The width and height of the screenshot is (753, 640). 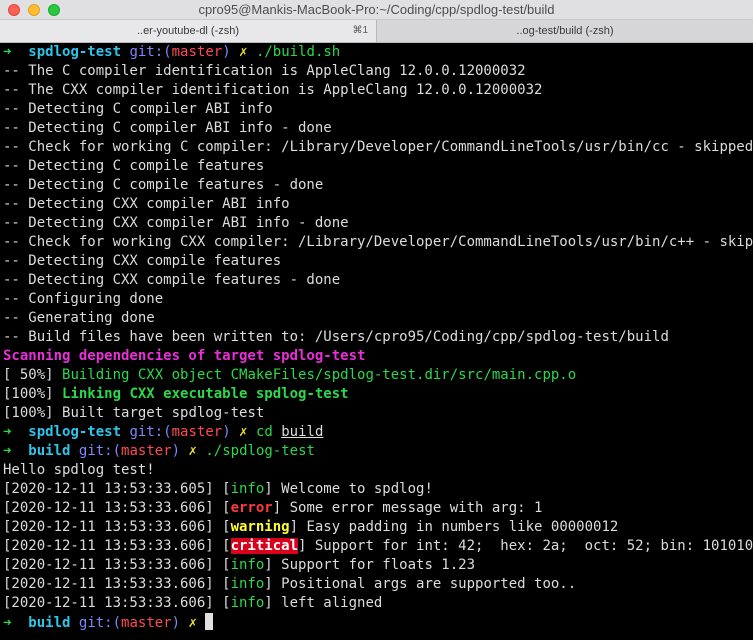 I want to click on tab-shortcut: ⌘1, so click(x=360, y=30).